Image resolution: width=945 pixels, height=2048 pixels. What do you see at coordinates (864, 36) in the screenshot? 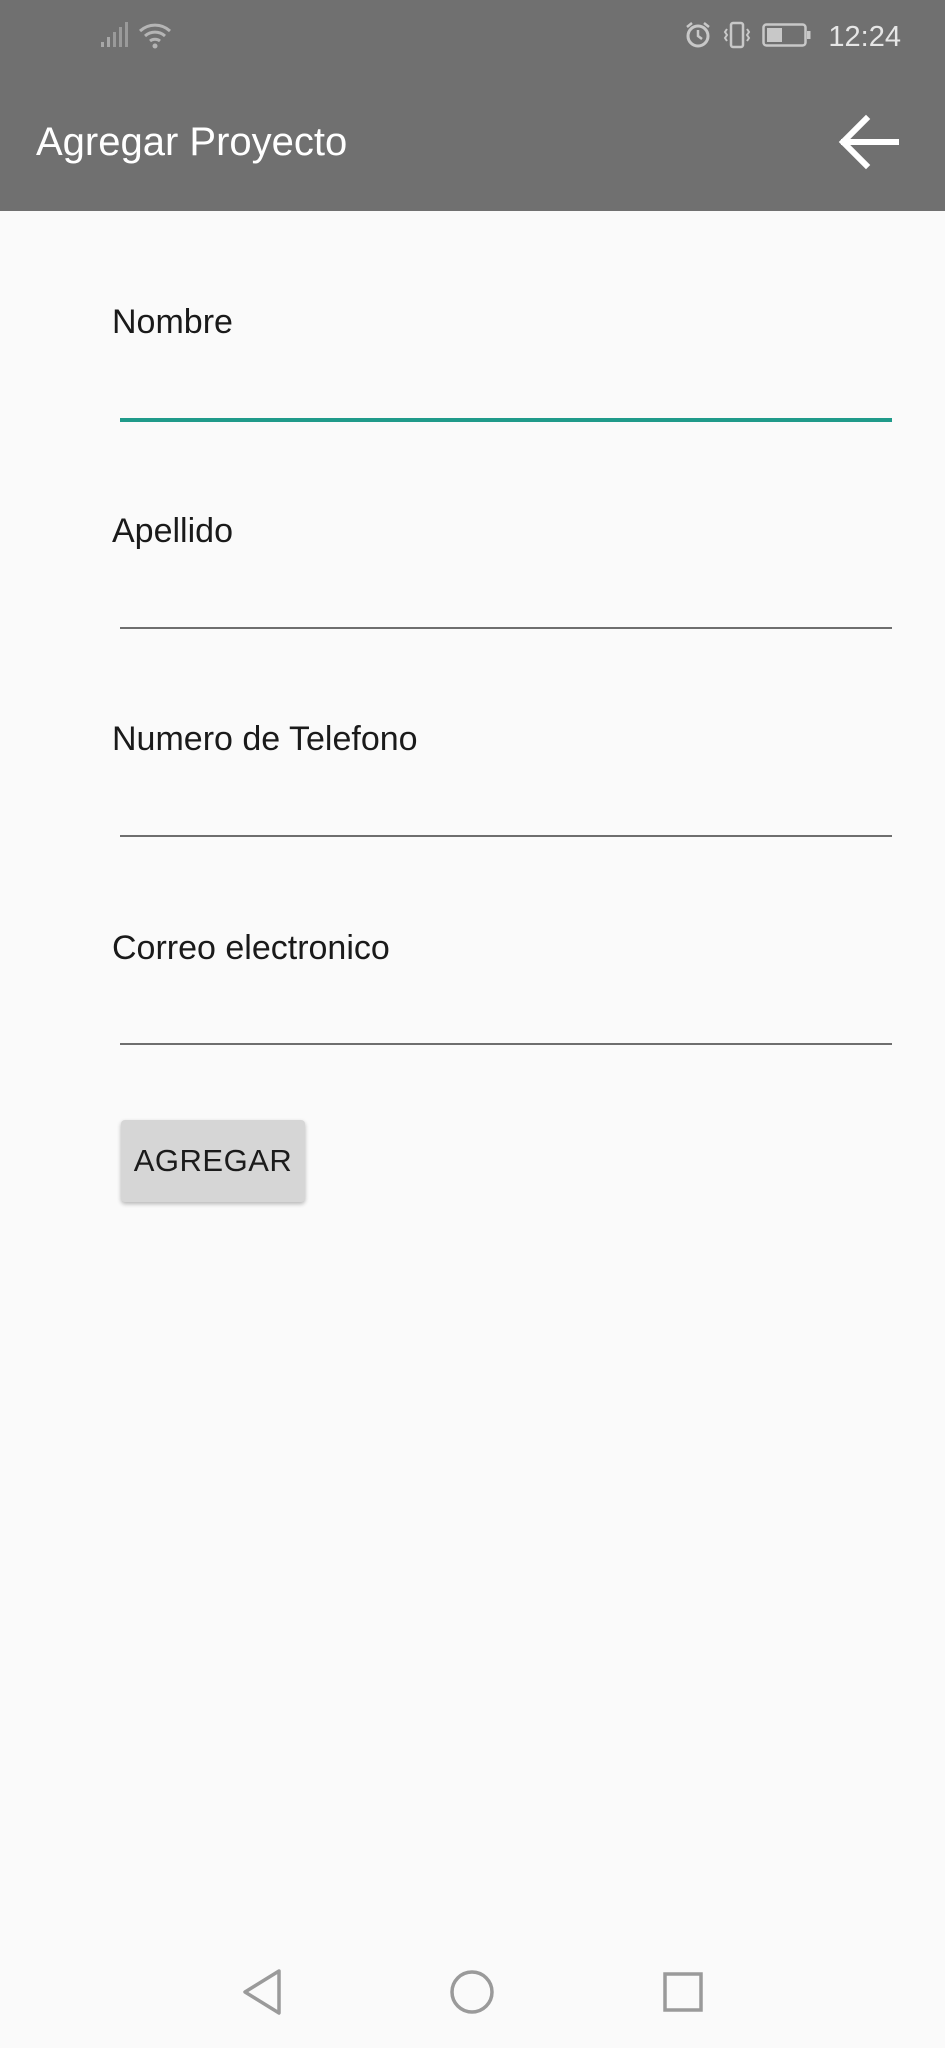
I see `status-time: 12:24` at bounding box center [864, 36].